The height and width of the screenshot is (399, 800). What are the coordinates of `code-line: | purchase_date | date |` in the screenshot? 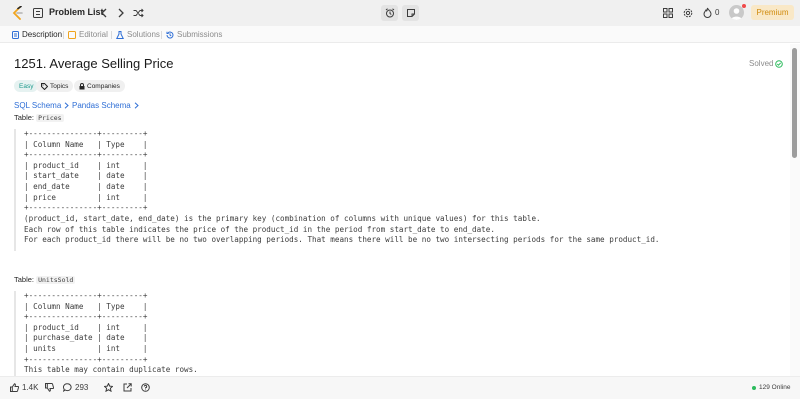 It's located at (86, 337).